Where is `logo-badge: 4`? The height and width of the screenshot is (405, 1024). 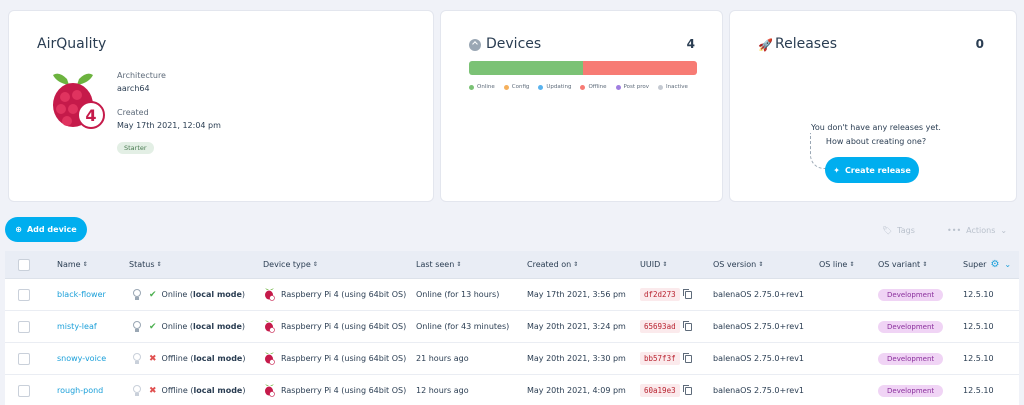 logo-badge: 4 is located at coordinates (90, 115).